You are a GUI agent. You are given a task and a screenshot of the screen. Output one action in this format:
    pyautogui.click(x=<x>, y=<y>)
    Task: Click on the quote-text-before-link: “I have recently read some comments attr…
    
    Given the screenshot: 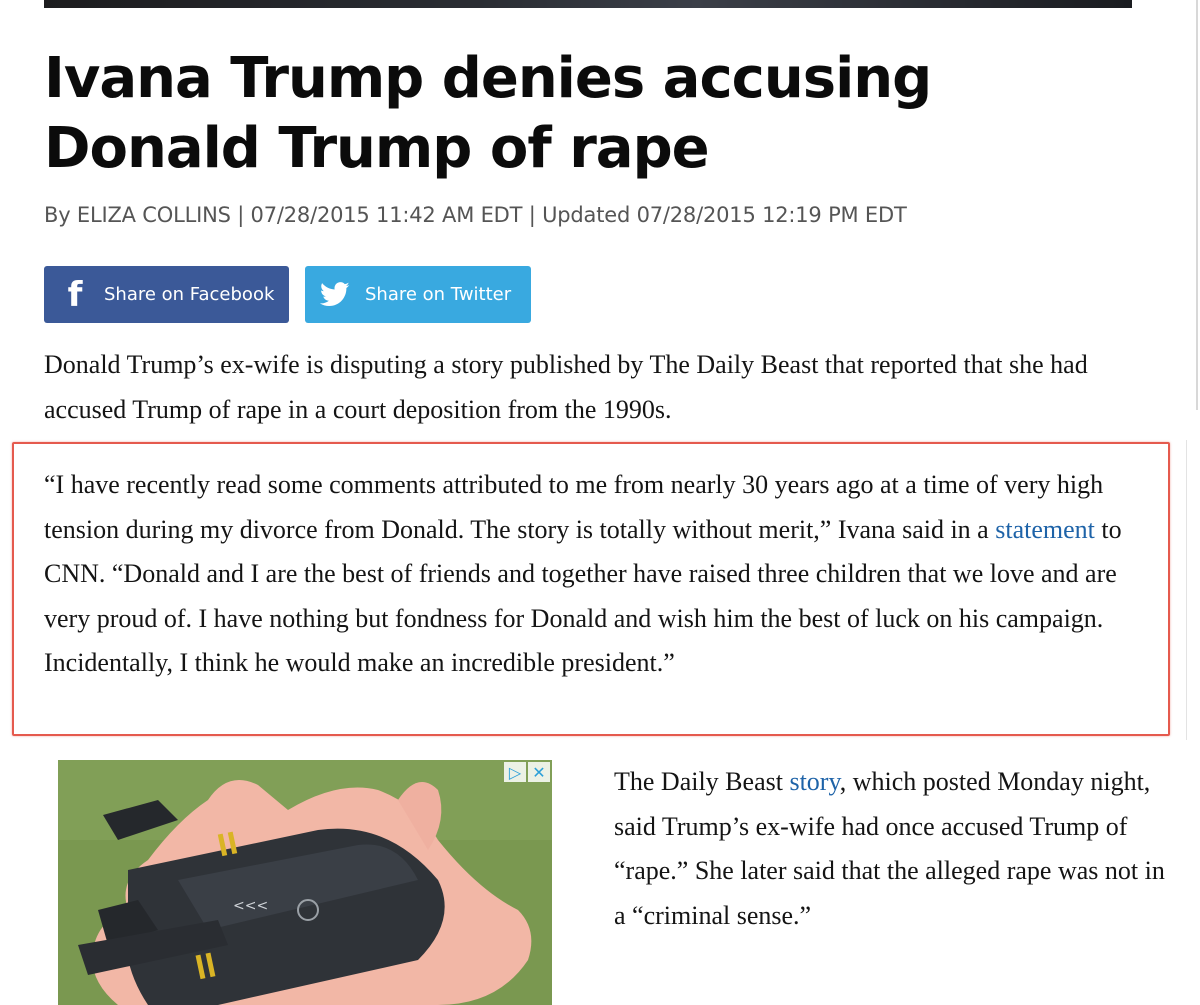 What is the action you would take?
    pyautogui.click(x=574, y=507)
    